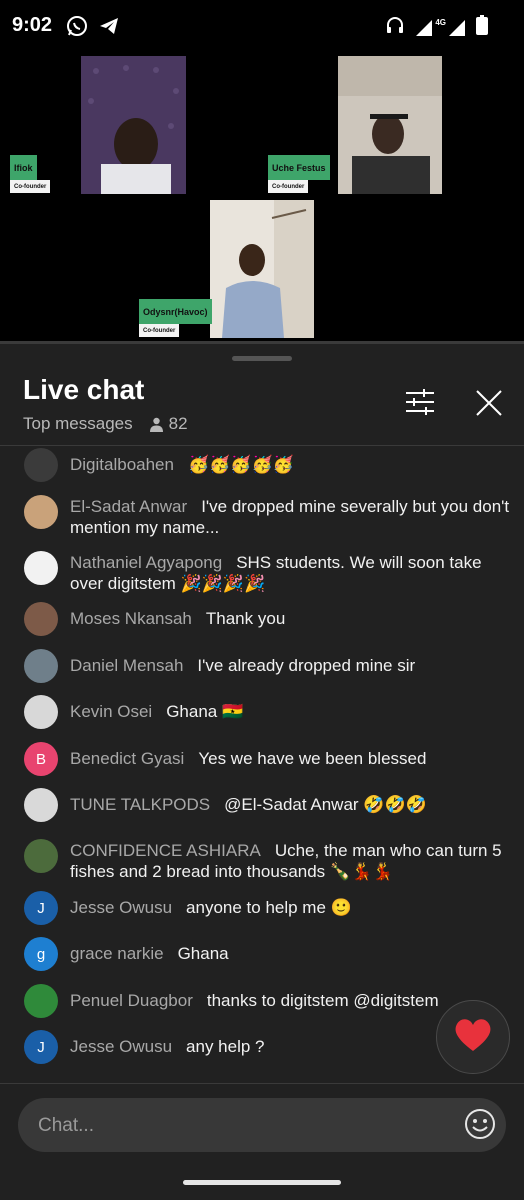  I want to click on message-author: grace narkie, so click(117, 953).